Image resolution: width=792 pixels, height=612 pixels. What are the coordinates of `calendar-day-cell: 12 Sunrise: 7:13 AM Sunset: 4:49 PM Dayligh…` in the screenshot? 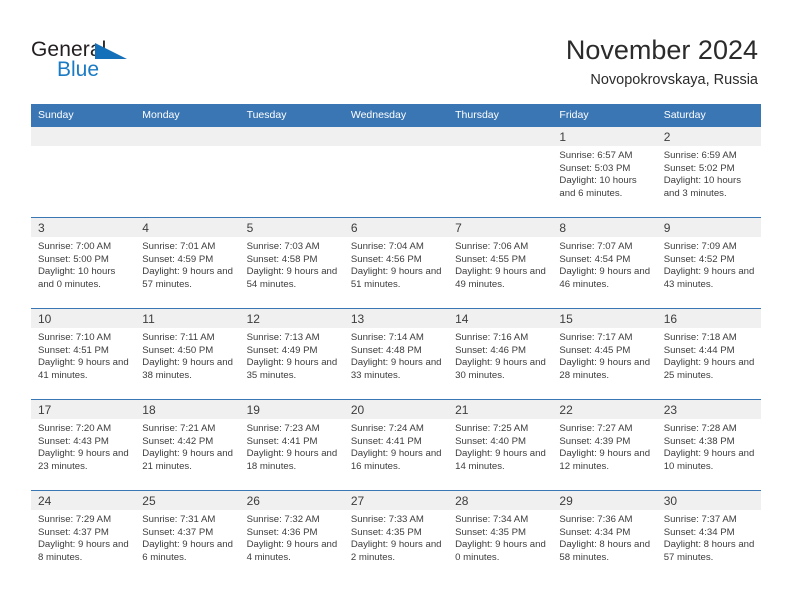 It's located at (291, 354).